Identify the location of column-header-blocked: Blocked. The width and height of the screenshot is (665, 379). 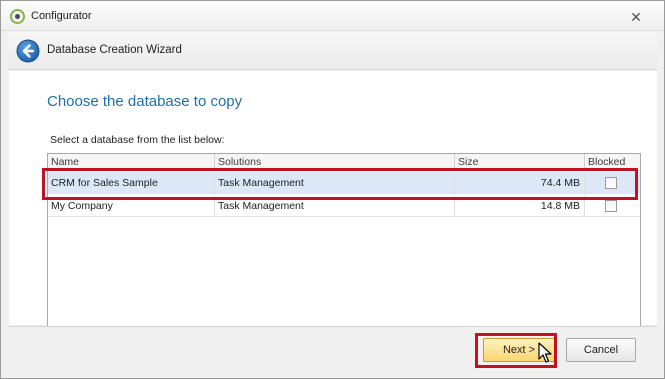
(612, 162).